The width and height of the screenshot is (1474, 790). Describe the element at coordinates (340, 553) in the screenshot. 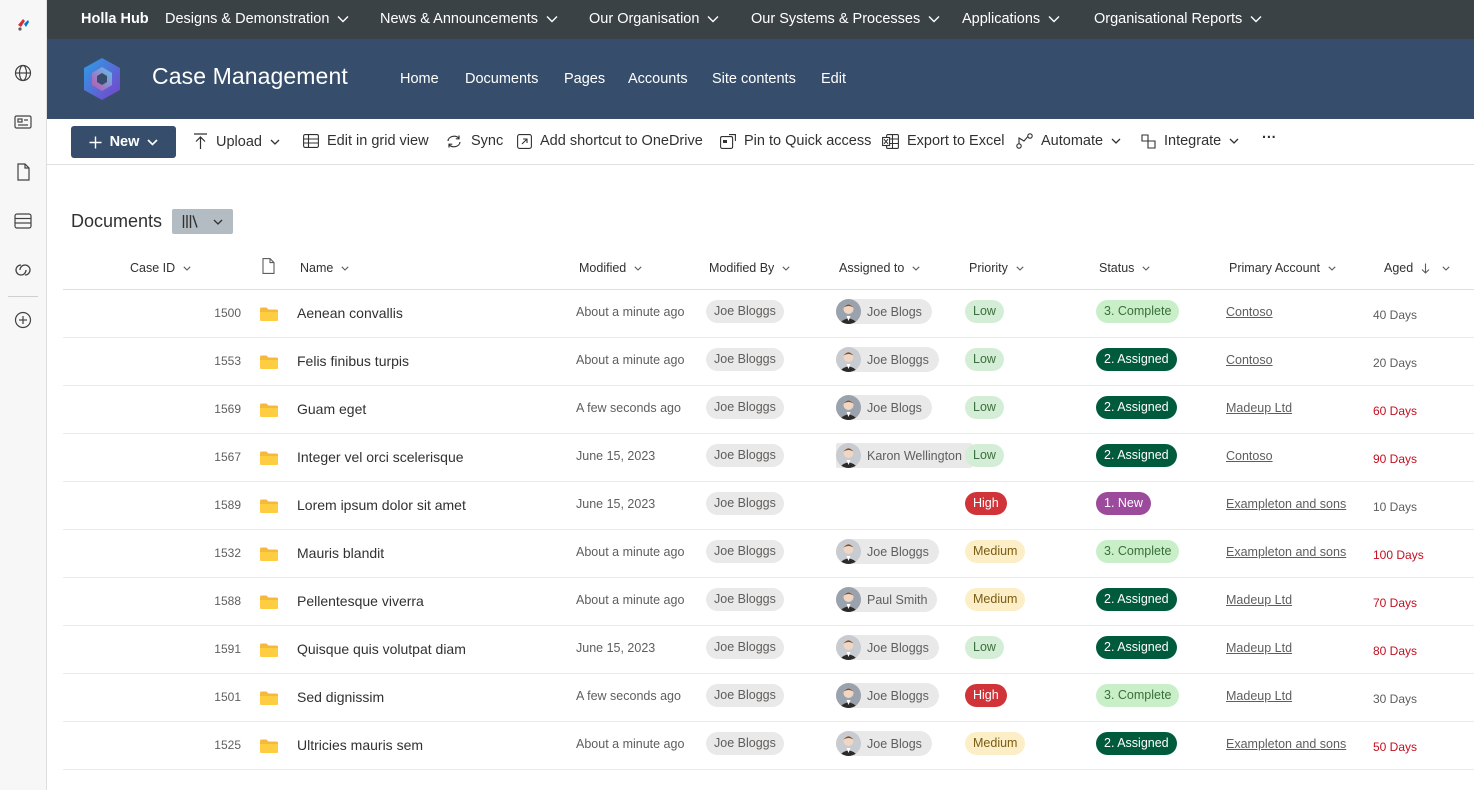

I see `document-name-link: Mauris blandit` at that location.